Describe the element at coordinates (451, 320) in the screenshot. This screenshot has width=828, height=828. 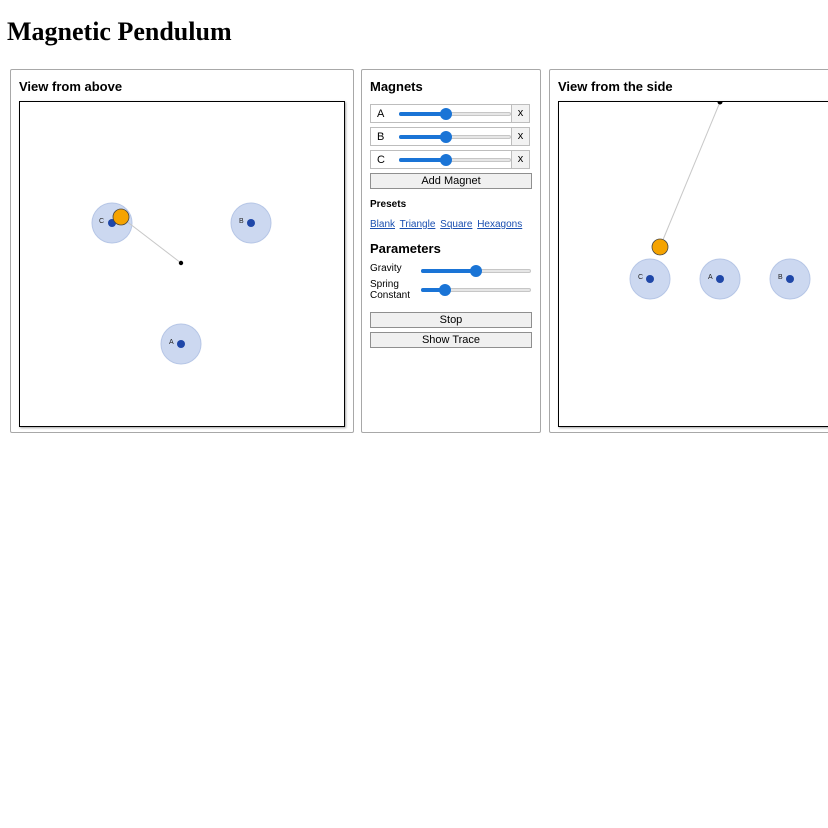
I see `stop-button: Stop` at that location.